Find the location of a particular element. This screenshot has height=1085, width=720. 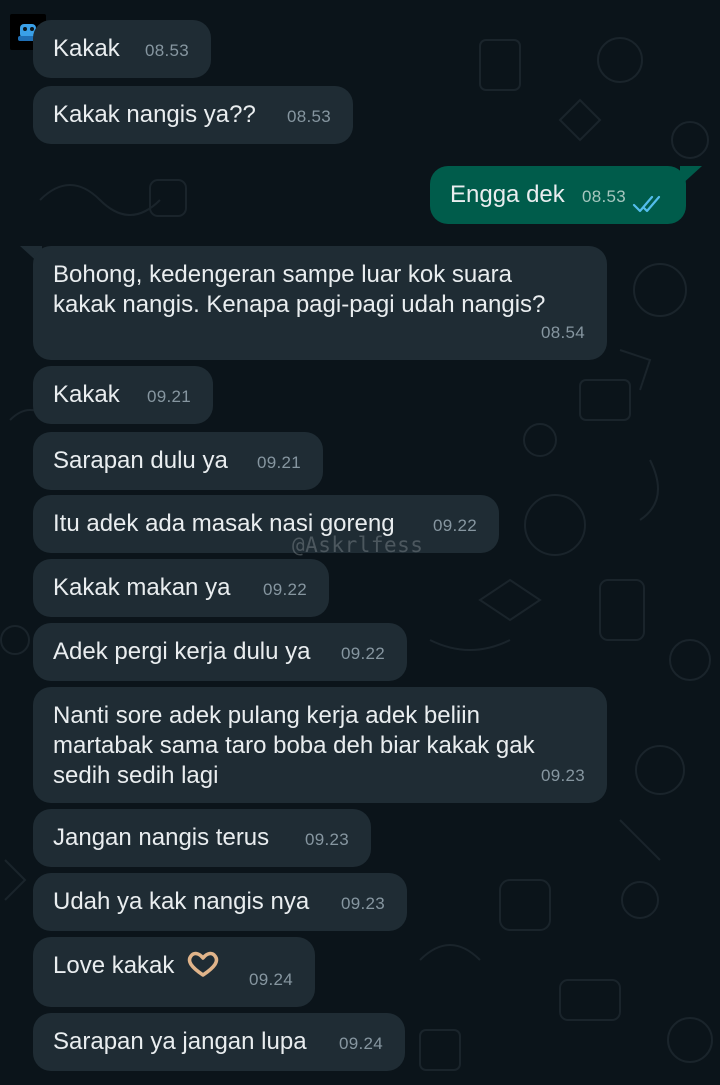

message-bubble: Love kakak 09.24 is located at coordinates (174, 972).